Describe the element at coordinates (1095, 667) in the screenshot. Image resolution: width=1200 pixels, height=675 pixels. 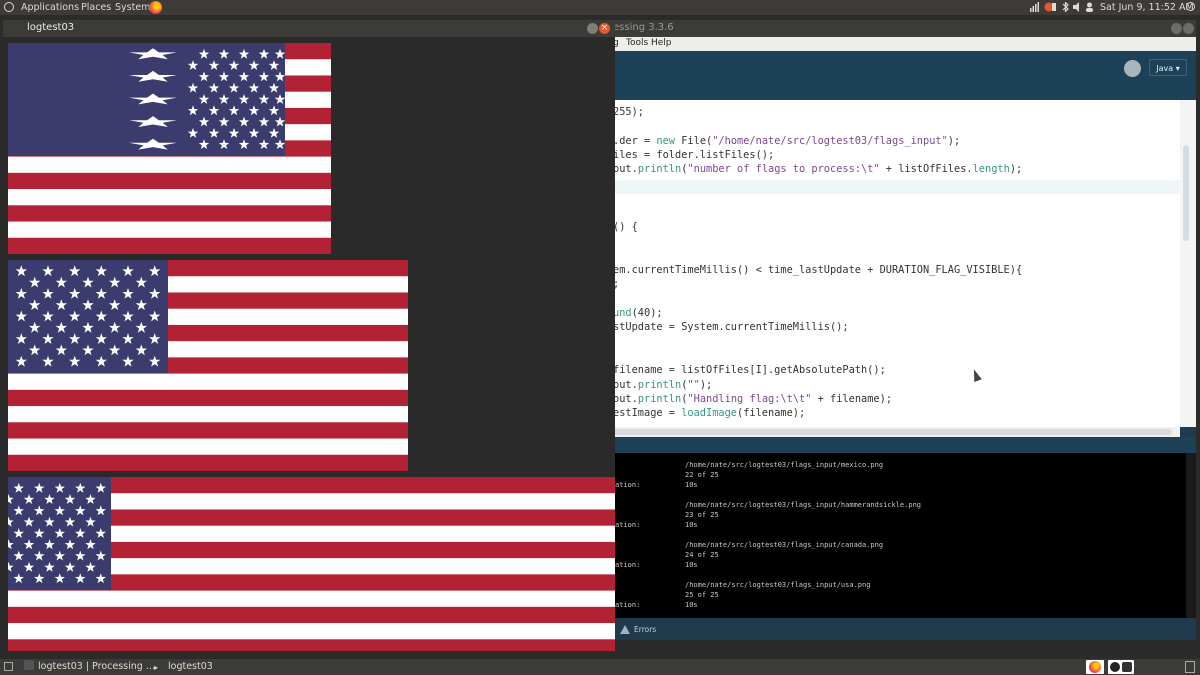
I see `firefox-tray-button` at that location.